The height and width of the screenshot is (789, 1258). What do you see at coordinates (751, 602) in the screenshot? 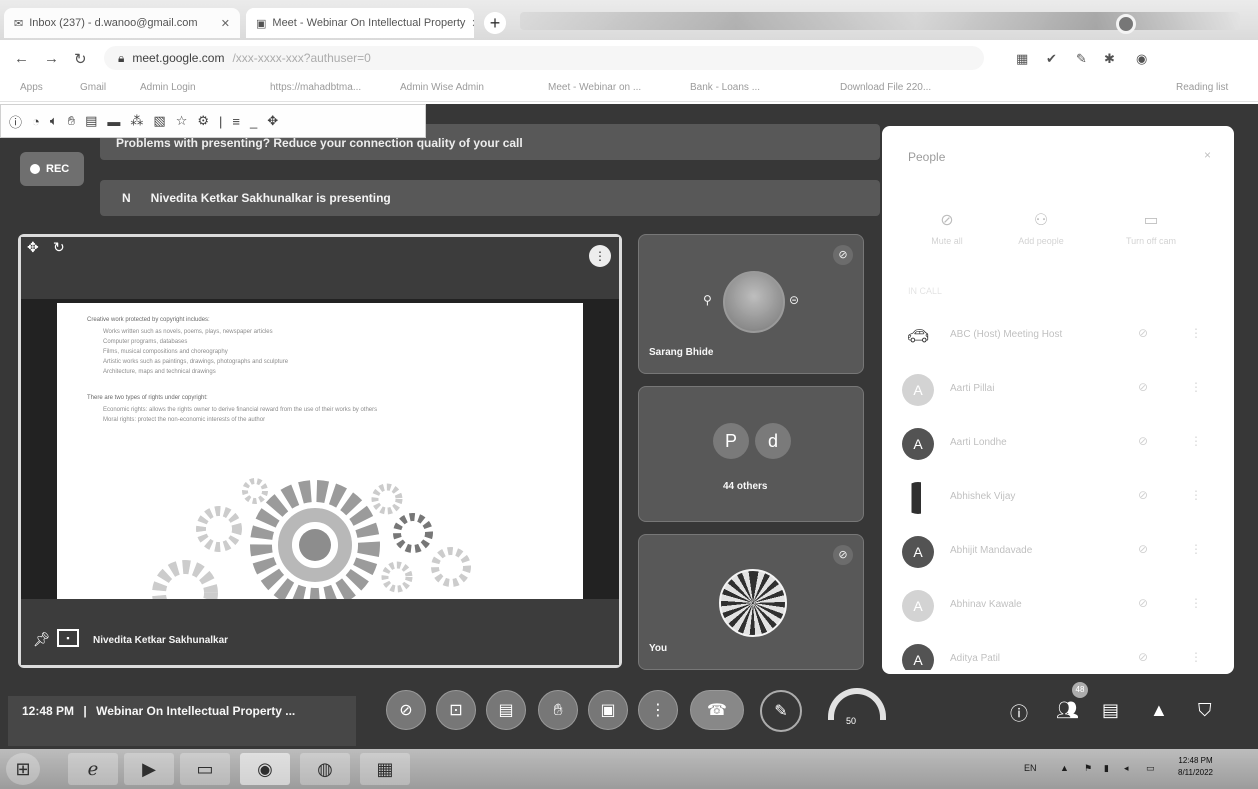
I see `self-tile: ⊘ You` at bounding box center [751, 602].